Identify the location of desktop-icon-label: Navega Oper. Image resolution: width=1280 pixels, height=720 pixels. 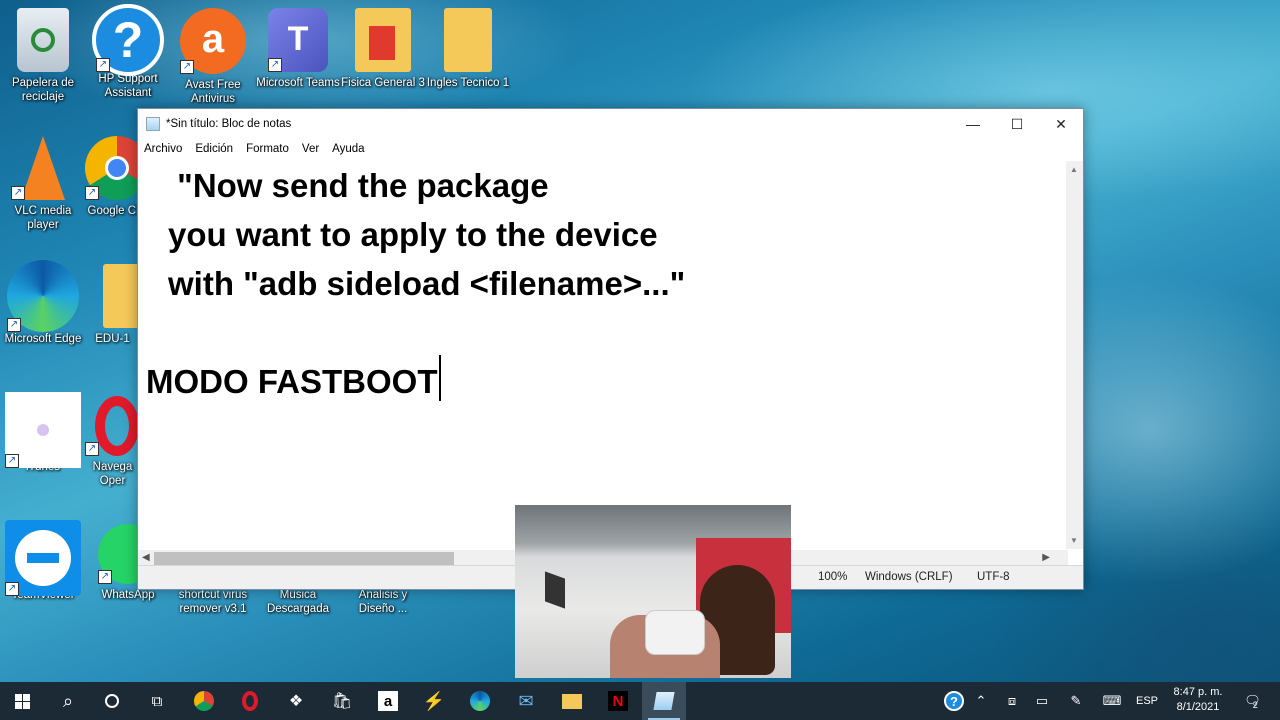
(112, 474).